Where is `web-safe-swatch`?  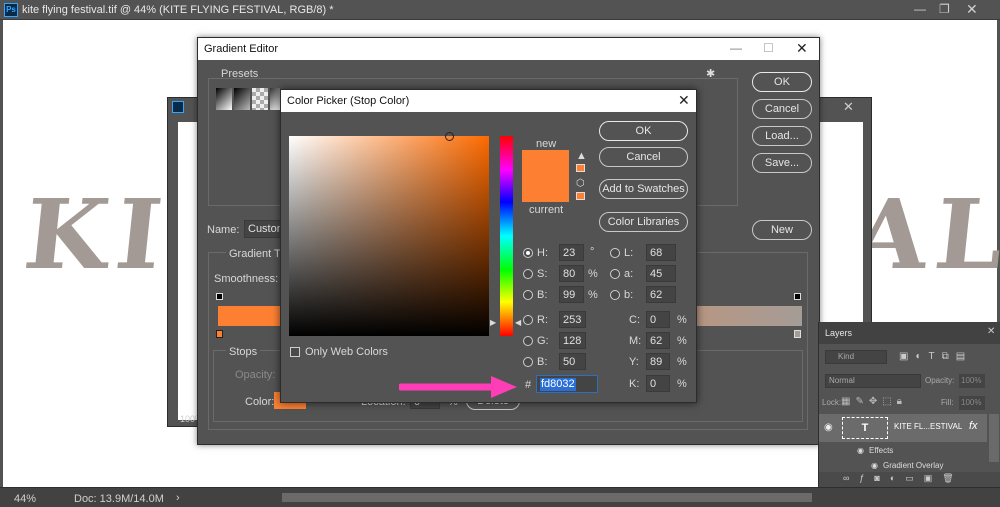
web-safe-swatch is located at coordinates (580, 196).